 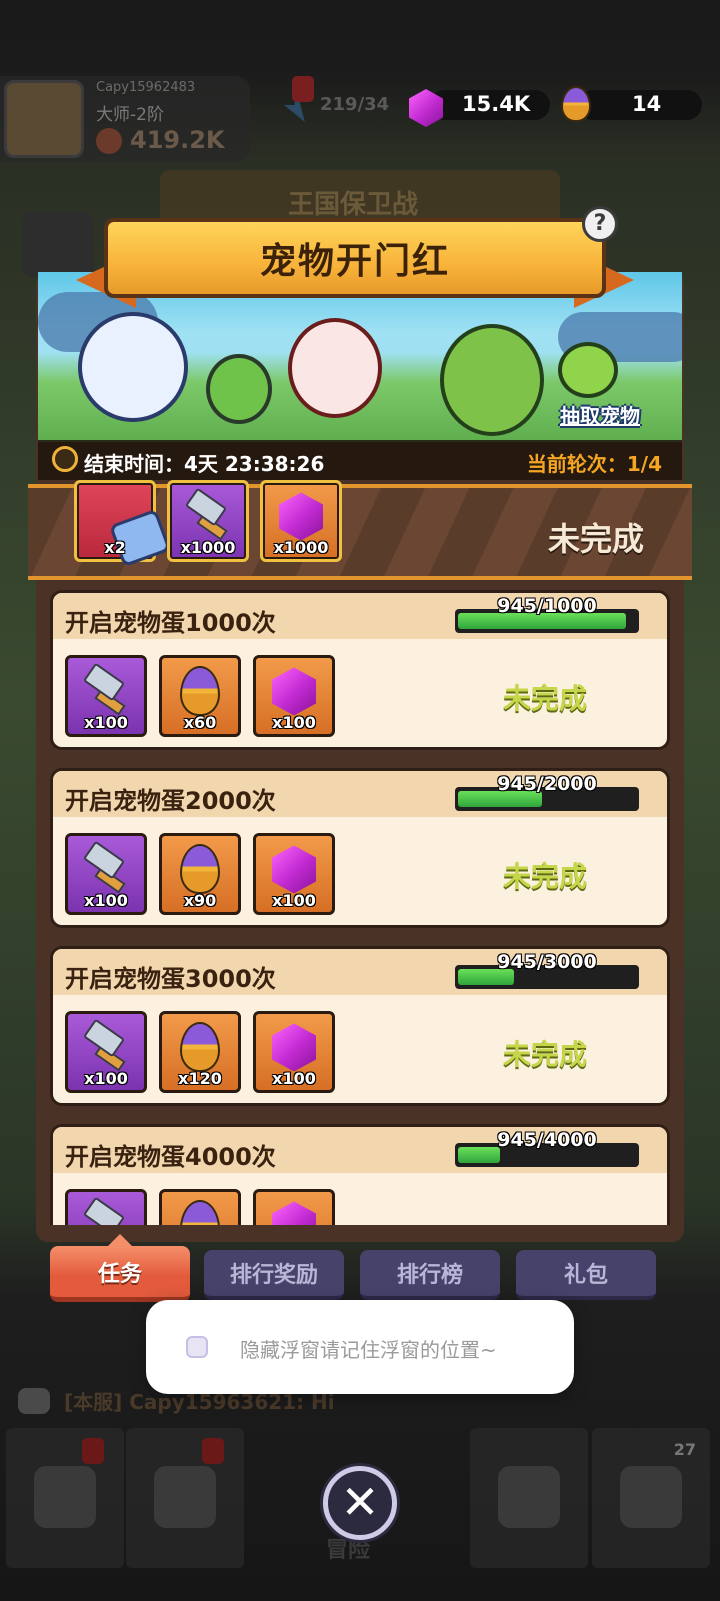 What do you see at coordinates (353, 205) in the screenshot?
I see `mode-title: 王国保卫战` at bounding box center [353, 205].